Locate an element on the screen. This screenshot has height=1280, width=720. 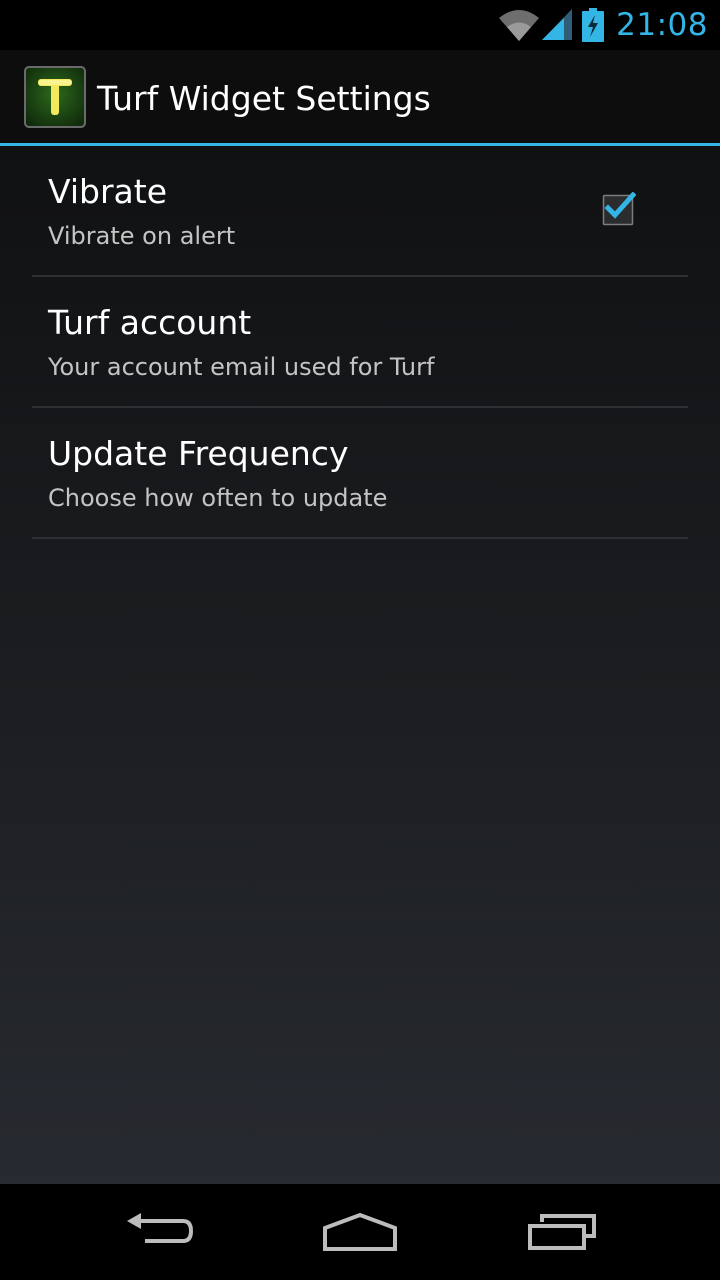
app-title: Turf Widget Settings is located at coordinates (264, 98).